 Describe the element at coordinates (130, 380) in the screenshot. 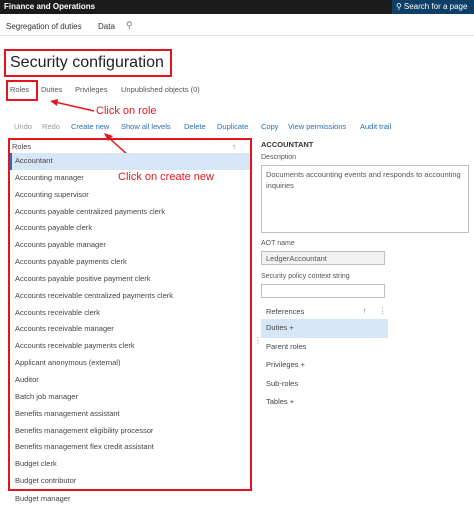

I see `role-row: Auditor` at that location.